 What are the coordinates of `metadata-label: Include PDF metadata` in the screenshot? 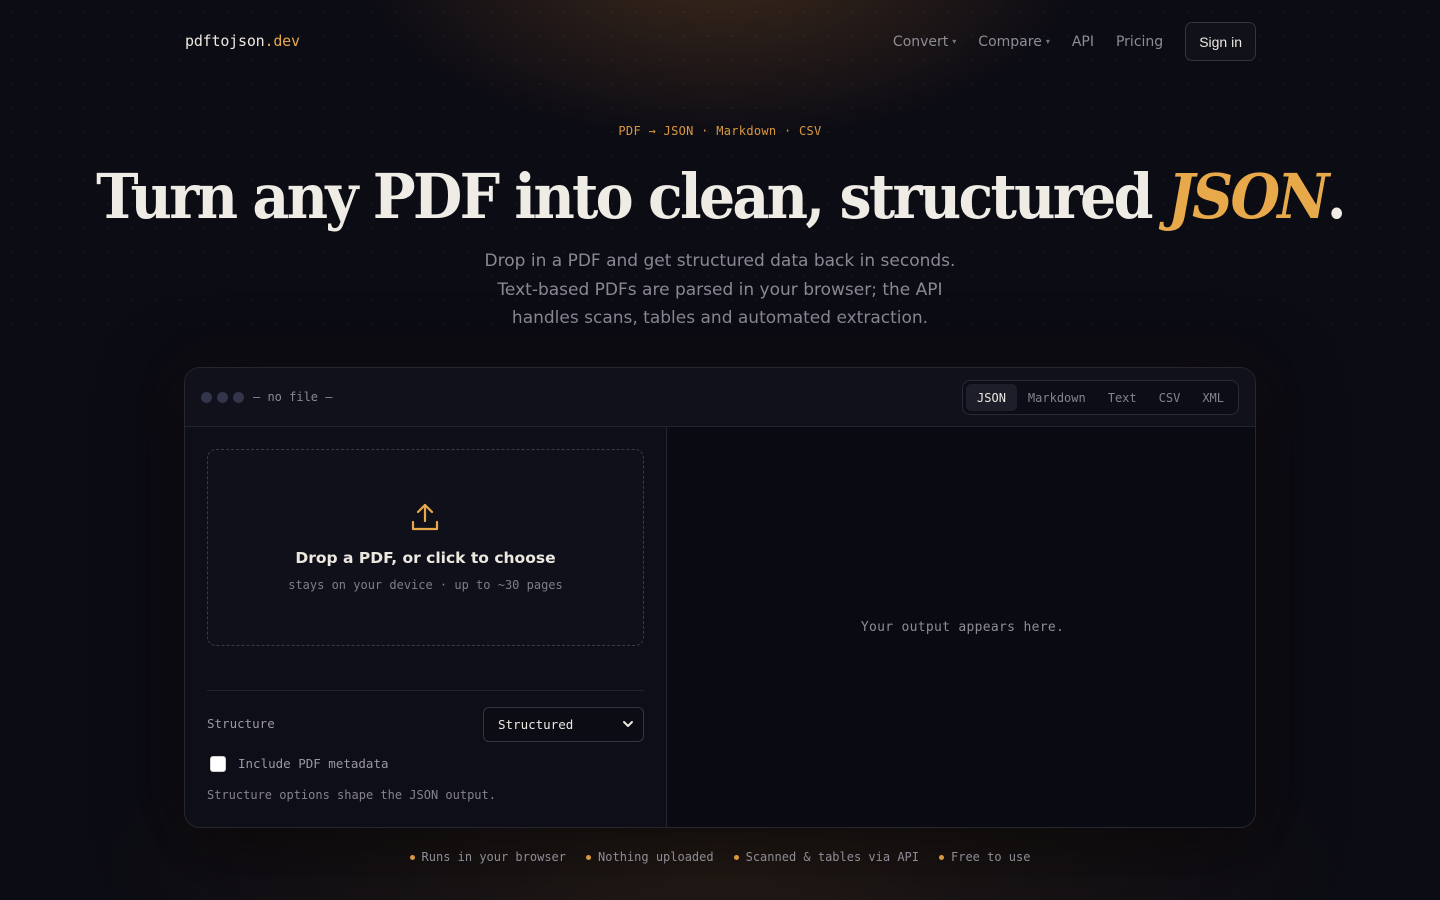 It's located at (313, 763).